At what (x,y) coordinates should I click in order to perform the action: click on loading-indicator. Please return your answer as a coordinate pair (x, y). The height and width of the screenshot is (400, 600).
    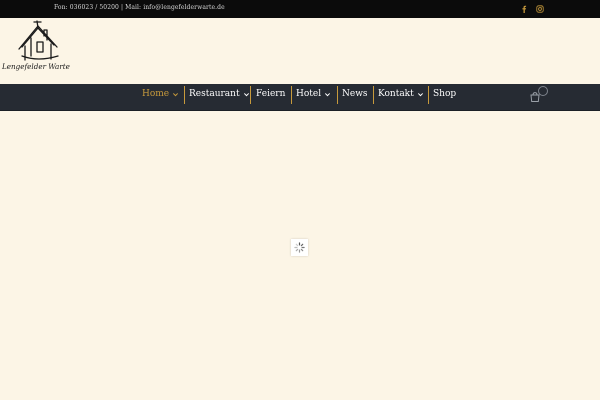
    Looking at the image, I should click on (299, 247).